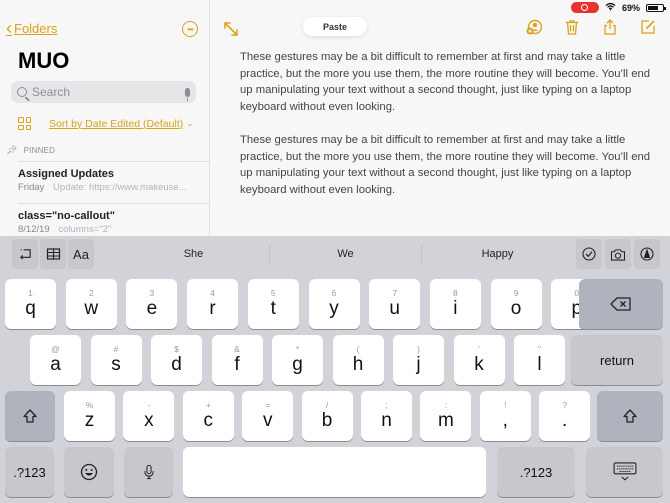 This screenshot has height=503, width=670. I want to click on suggestion: Happy, so click(497, 254).